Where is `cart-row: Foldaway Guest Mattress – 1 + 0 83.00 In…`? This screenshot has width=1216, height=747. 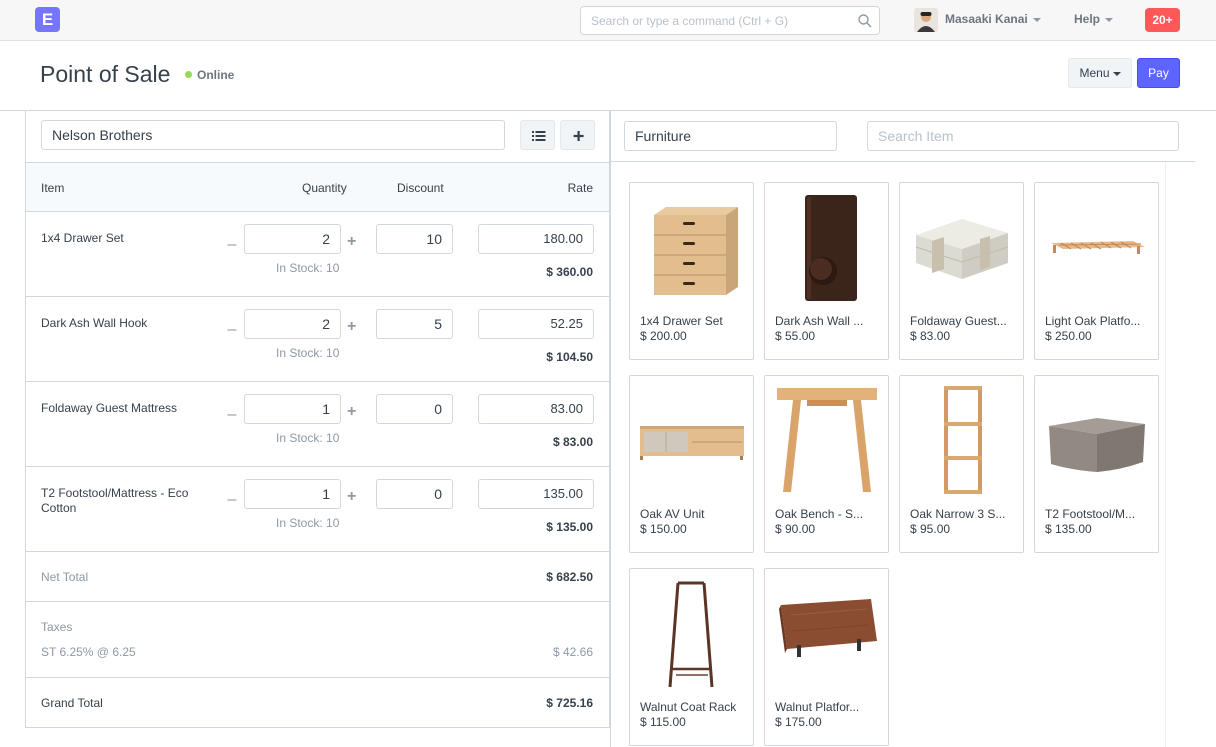
cart-row: Foldaway Guest Mattress – 1 + 0 83.00 In… is located at coordinates (317, 424).